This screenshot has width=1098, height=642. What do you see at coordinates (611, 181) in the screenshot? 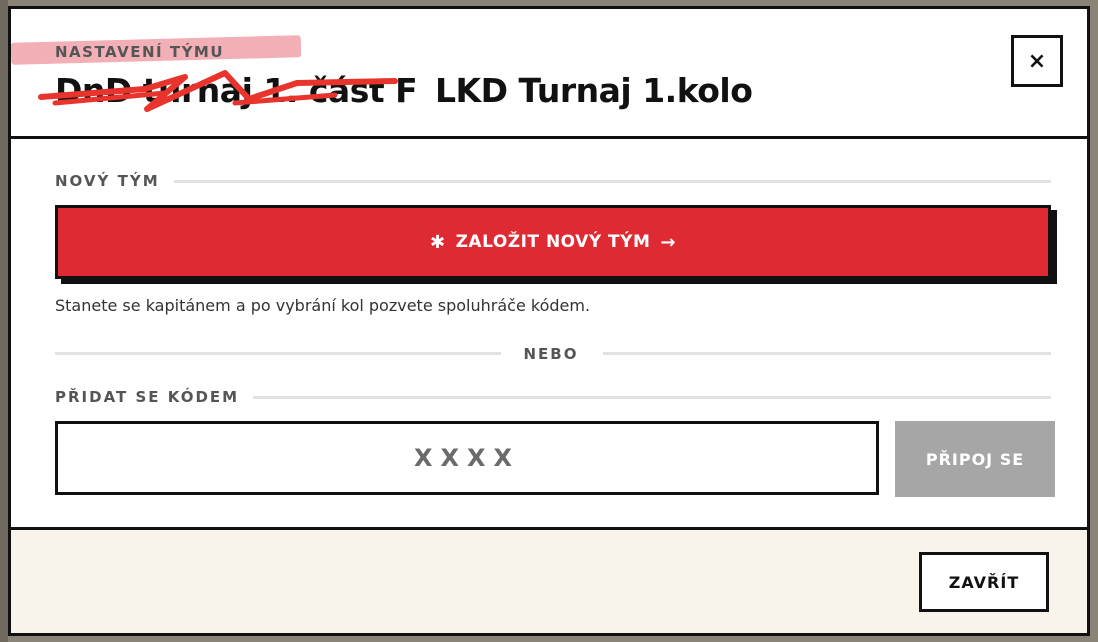
I see `new-team-rule` at bounding box center [611, 181].